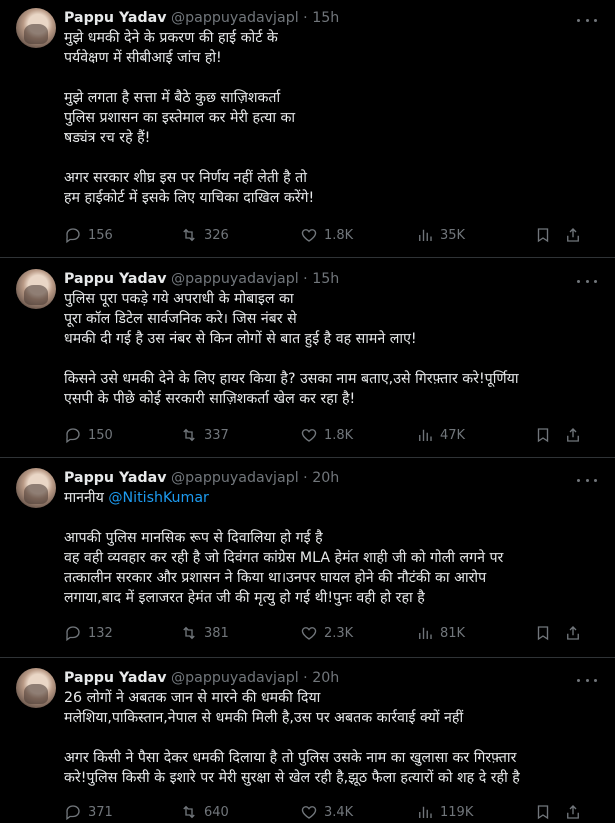 Image resolution: width=615 pixels, height=823 pixels. What do you see at coordinates (332, 498) in the screenshot?
I see `tweet-line: माननीय @NitishKumar` at bounding box center [332, 498].